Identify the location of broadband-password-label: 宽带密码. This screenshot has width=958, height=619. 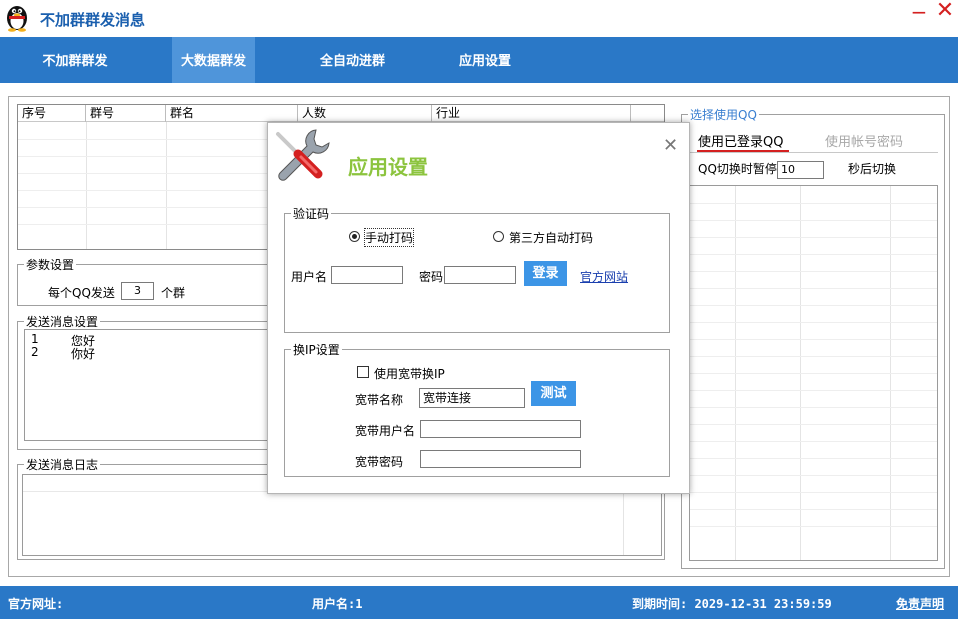
(379, 462).